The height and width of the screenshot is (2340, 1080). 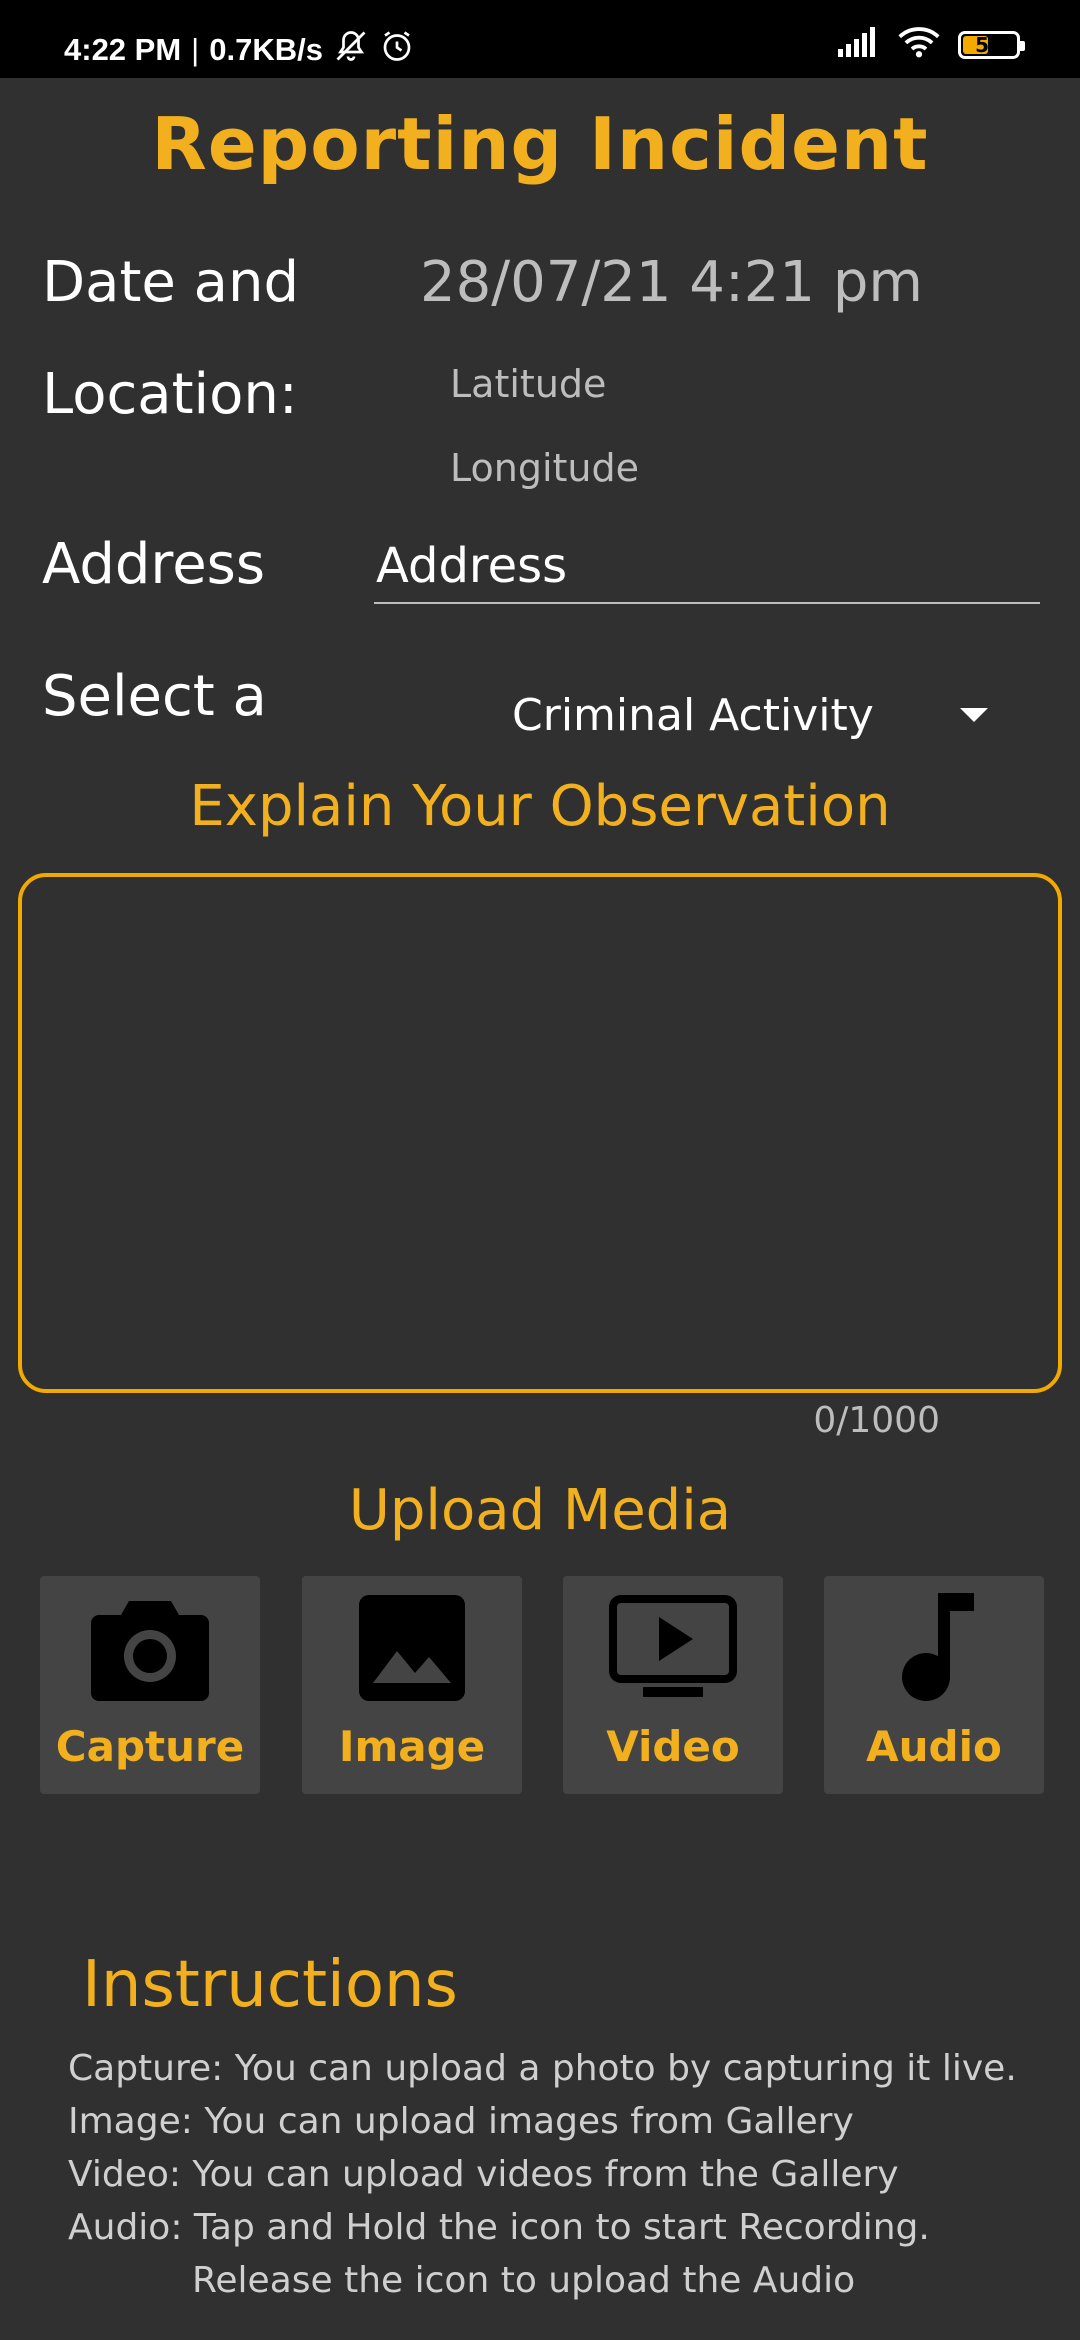 I want to click on page-title: Reporting Incident, so click(x=540, y=144).